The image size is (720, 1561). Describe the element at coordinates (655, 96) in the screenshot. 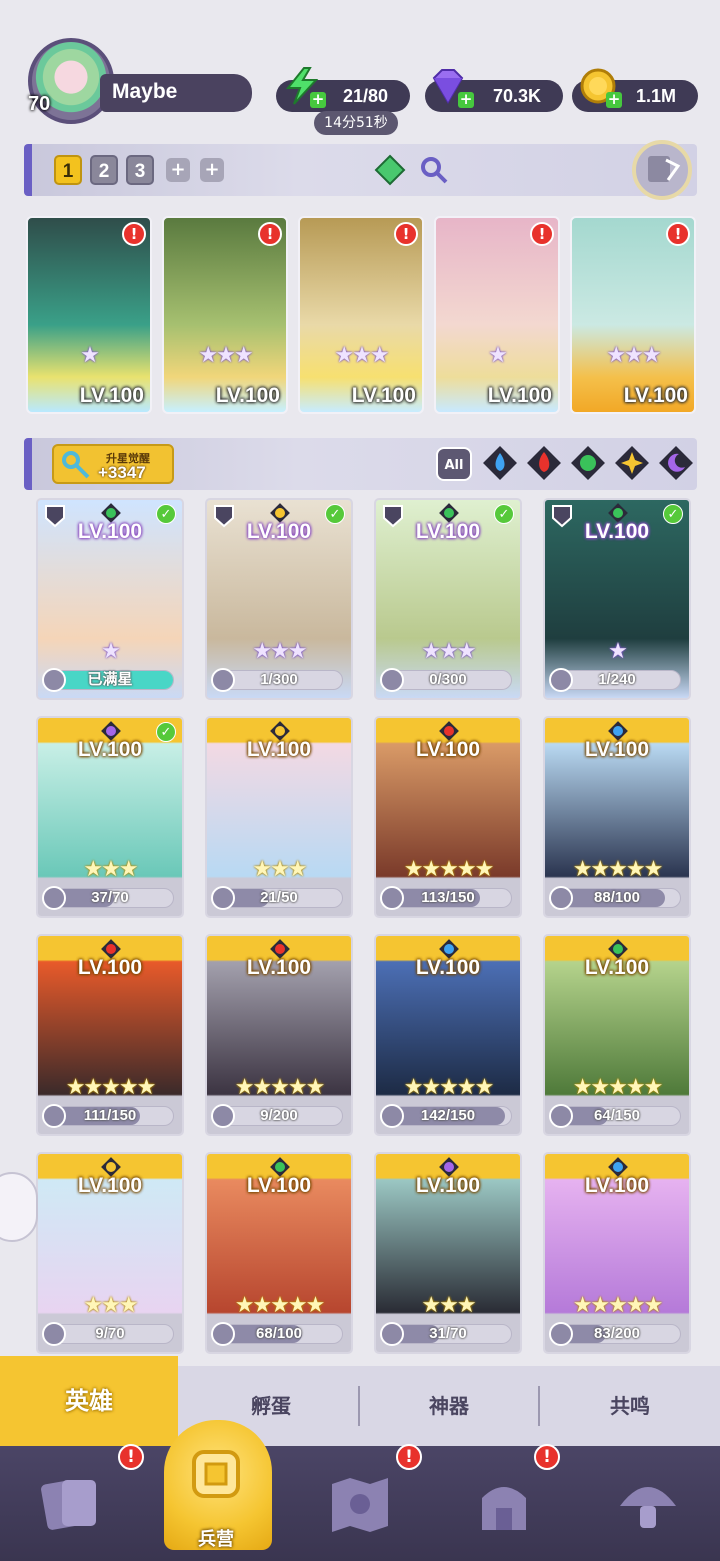

I see `coin-value: 1.1M` at that location.